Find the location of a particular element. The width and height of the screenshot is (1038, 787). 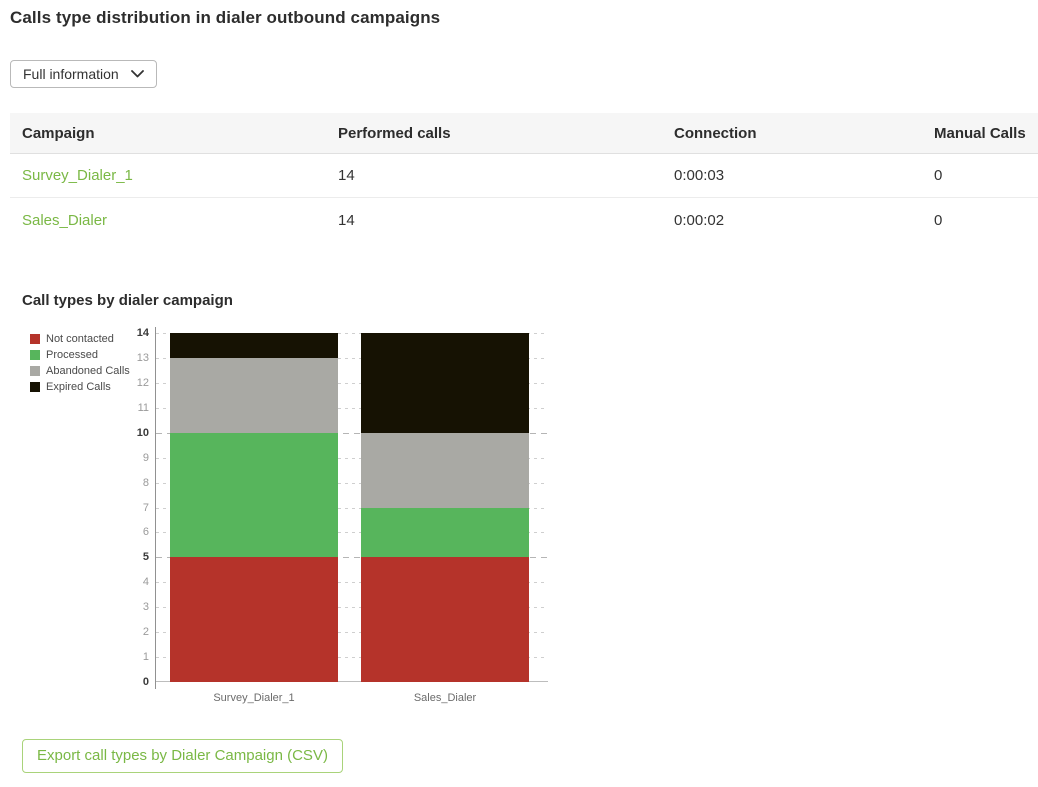

campaign-link: Sales_Dialer is located at coordinates (64, 220).